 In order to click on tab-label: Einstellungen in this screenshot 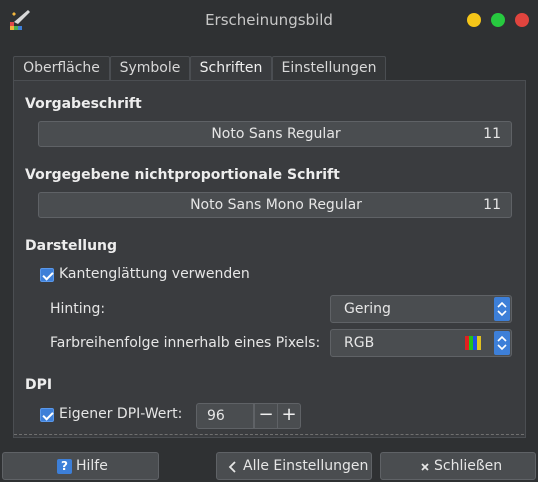, I will do `click(329, 68)`.